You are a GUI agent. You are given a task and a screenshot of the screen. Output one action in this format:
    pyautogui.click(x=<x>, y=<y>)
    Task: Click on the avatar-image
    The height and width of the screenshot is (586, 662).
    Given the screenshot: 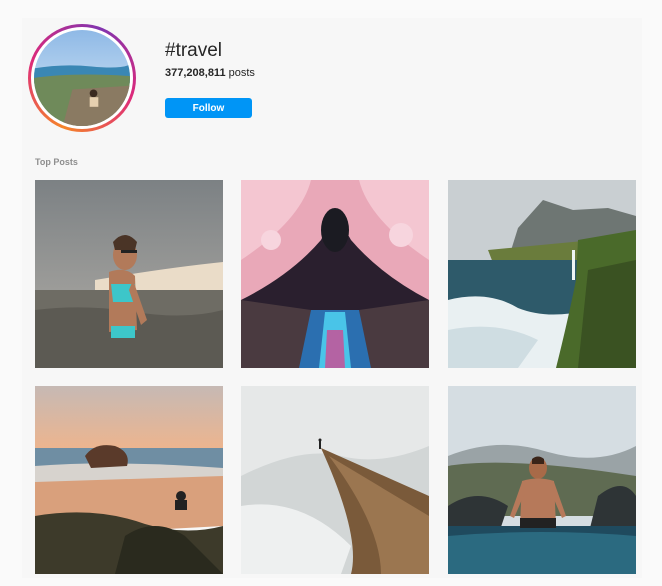 What is the action you would take?
    pyautogui.click(x=82, y=78)
    